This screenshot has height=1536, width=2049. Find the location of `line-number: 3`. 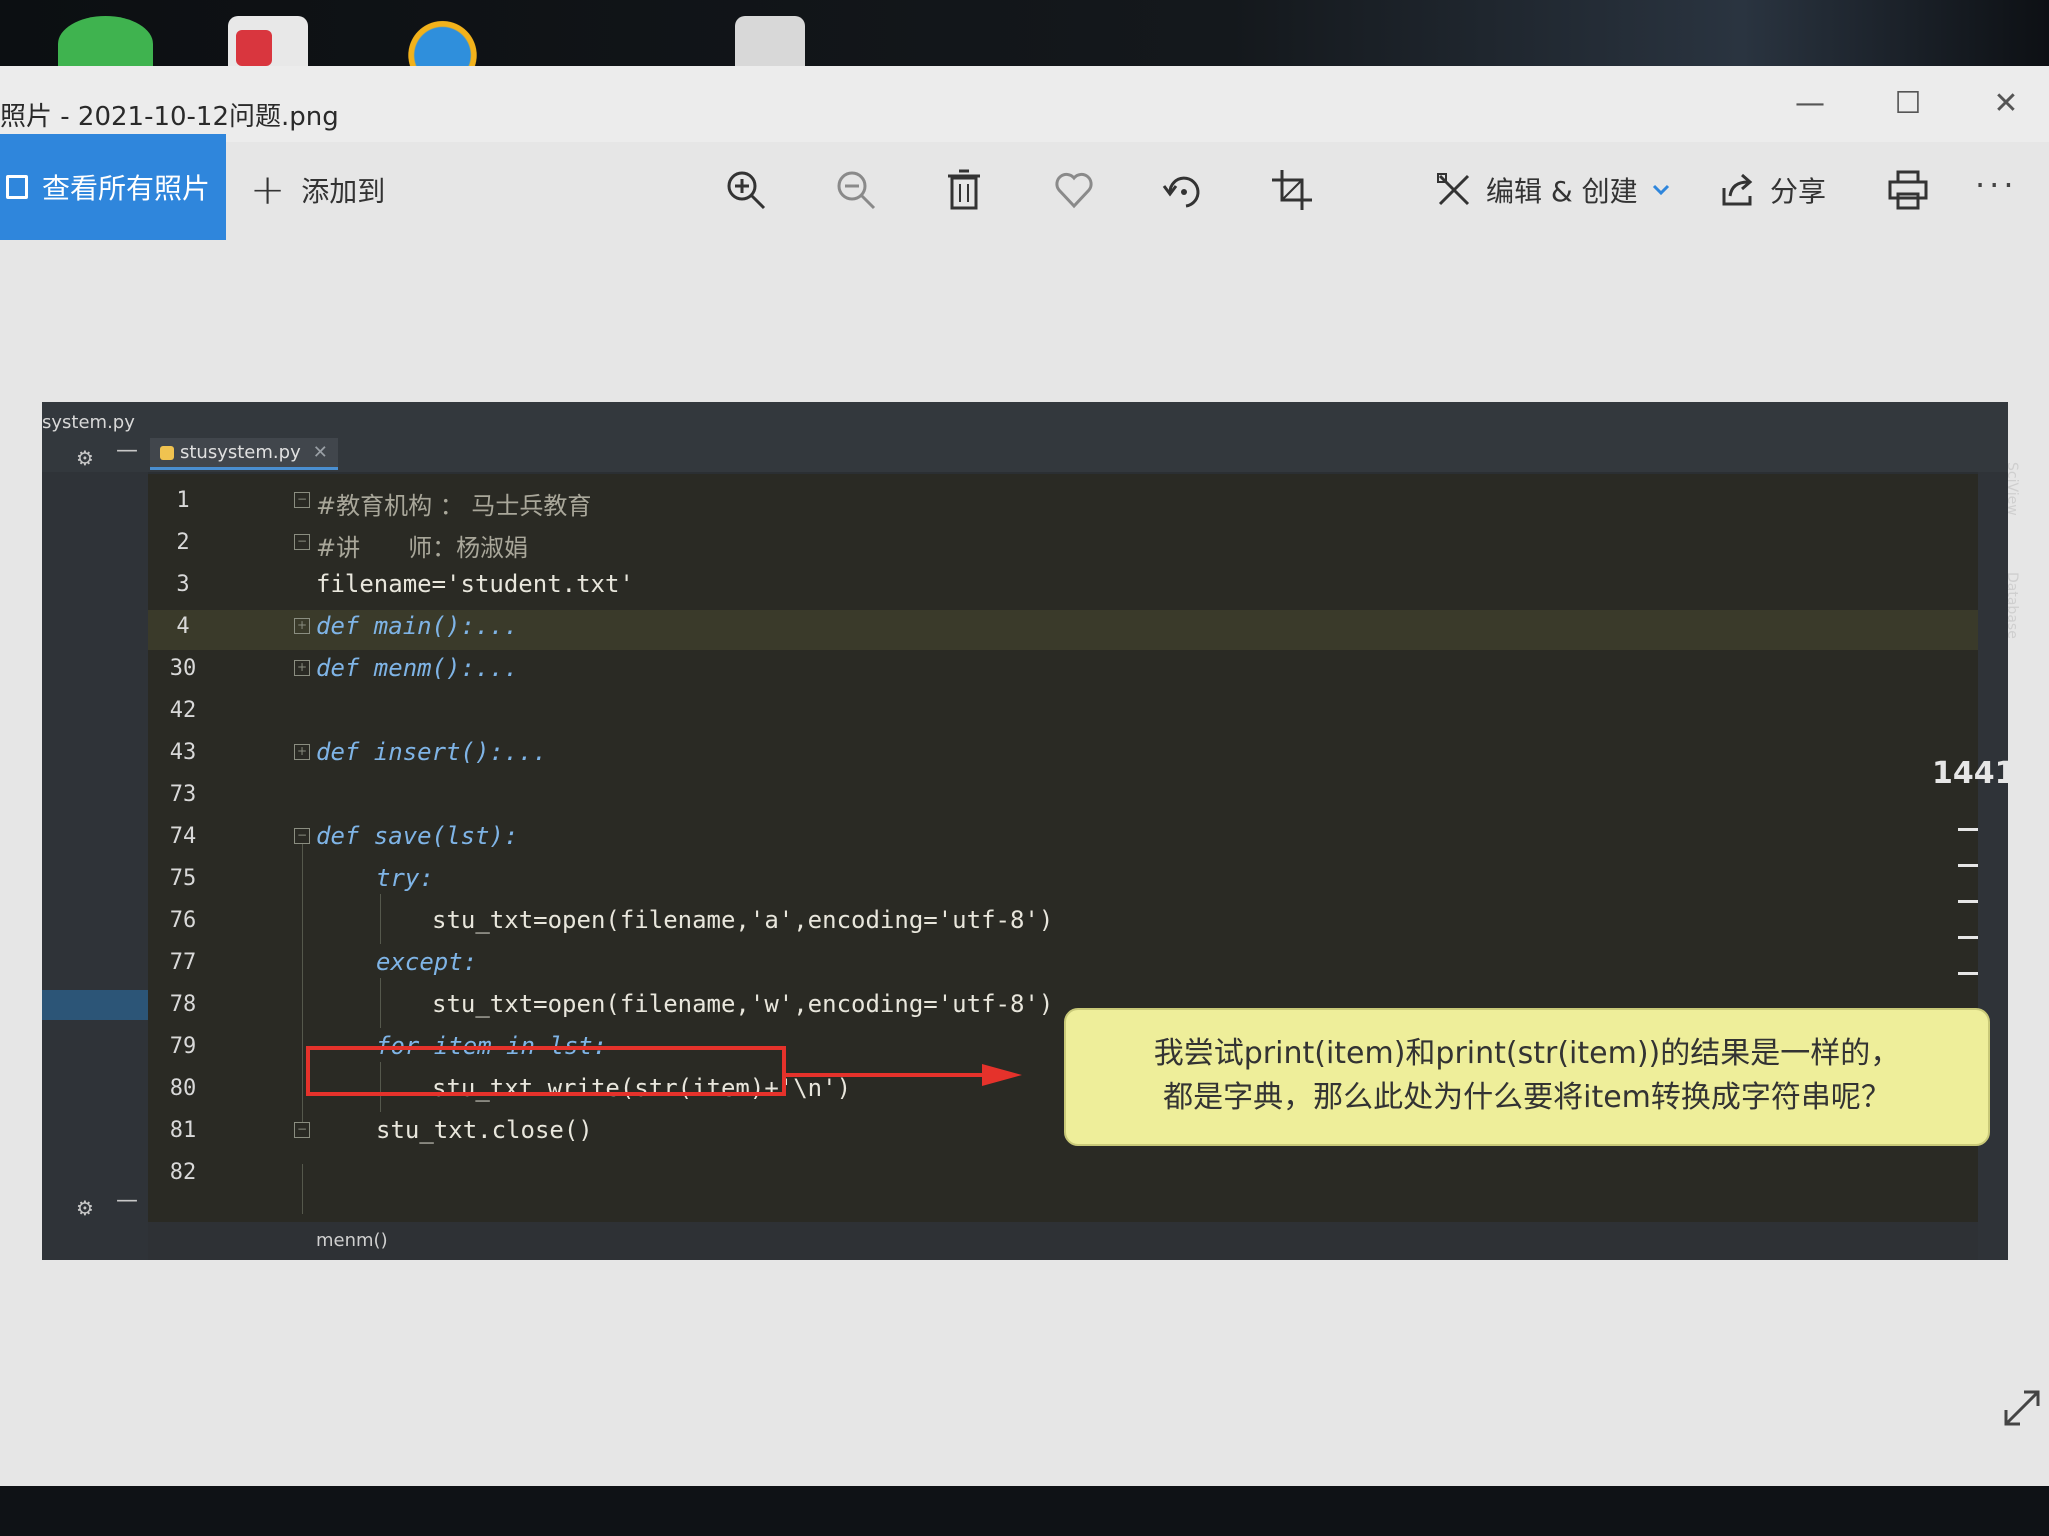

line-number: 3 is located at coordinates (183, 584).